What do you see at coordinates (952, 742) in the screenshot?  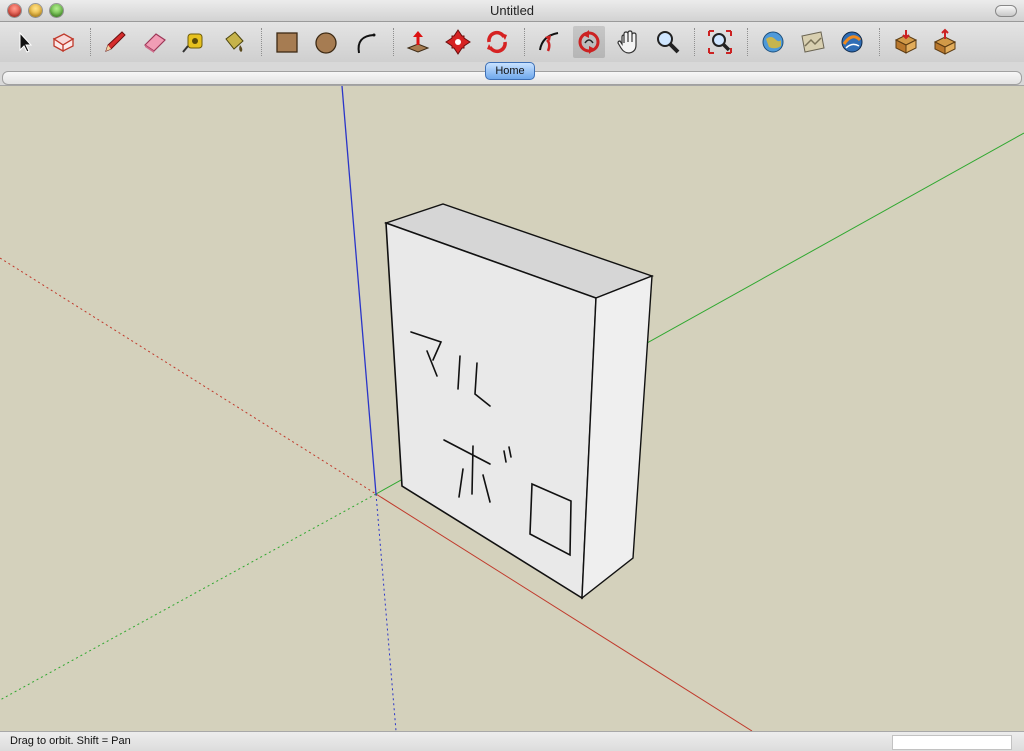 I see `measurements-box` at bounding box center [952, 742].